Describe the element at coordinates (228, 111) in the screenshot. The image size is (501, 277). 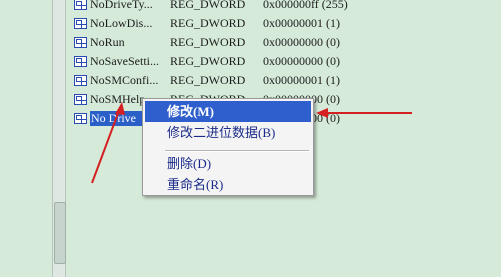
I see `menu-item-modify: 修改(M)` at that location.